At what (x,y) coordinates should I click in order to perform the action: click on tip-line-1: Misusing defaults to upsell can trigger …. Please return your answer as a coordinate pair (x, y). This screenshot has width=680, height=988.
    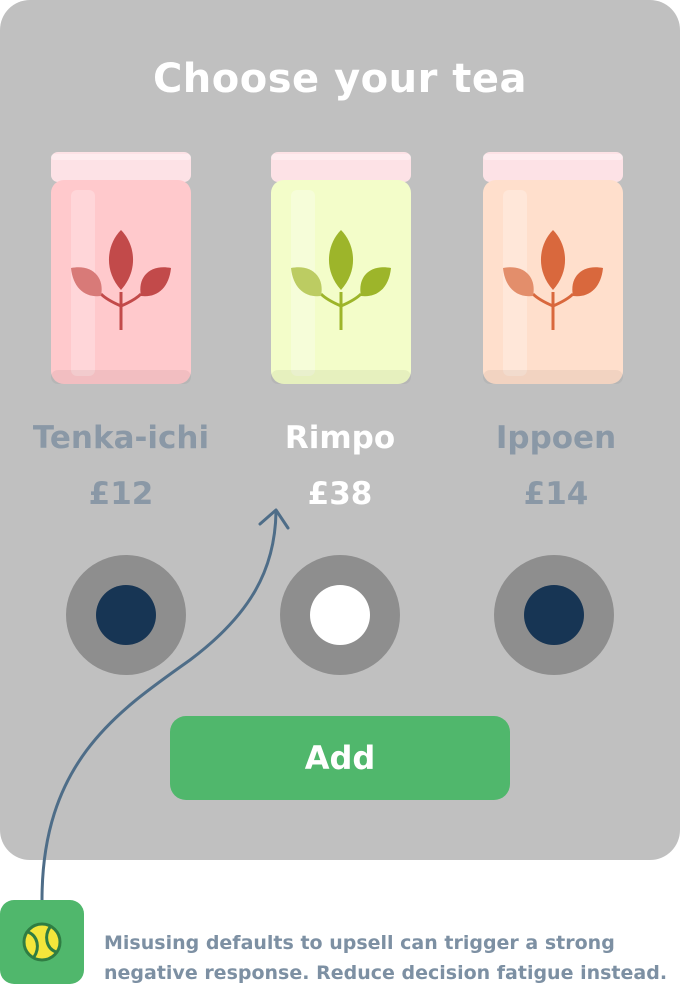
    Looking at the image, I should click on (359, 943).